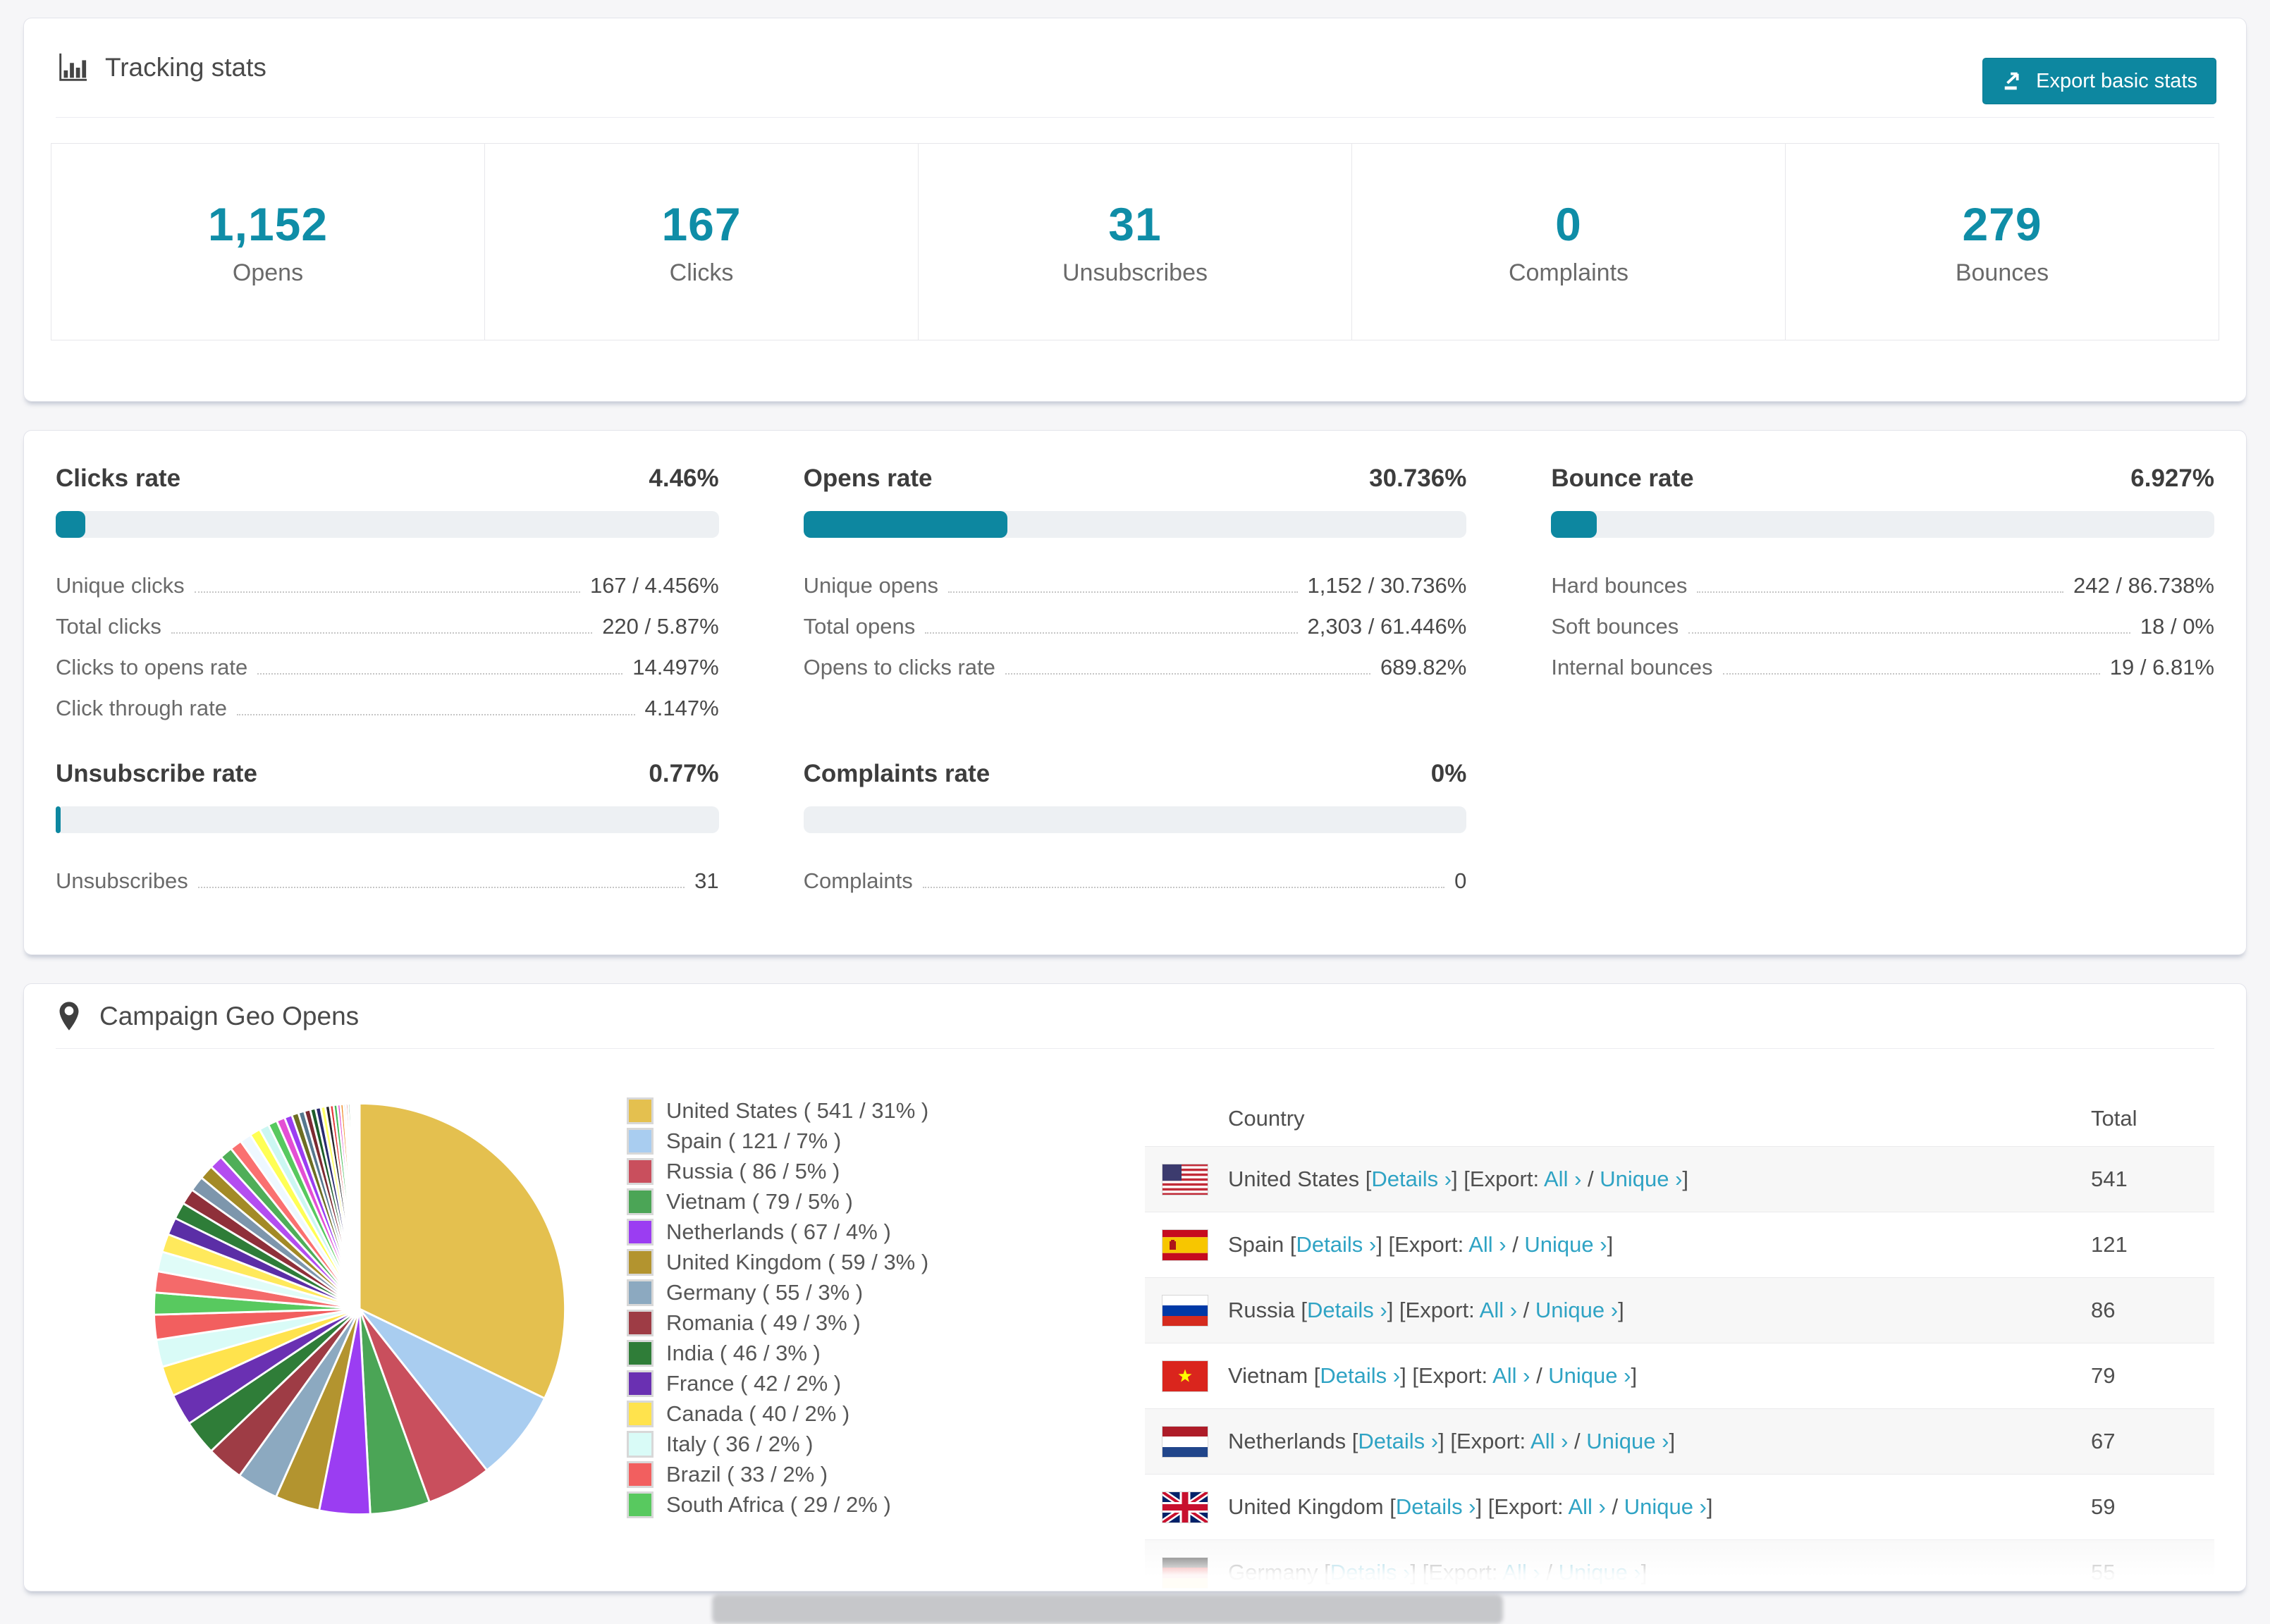 The height and width of the screenshot is (1624, 2270). What do you see at coordinates (856, 1414) in the screenshot?
I see `legend-item: Canada ( 40 / 2% )` at bounding box center [856, 1414].